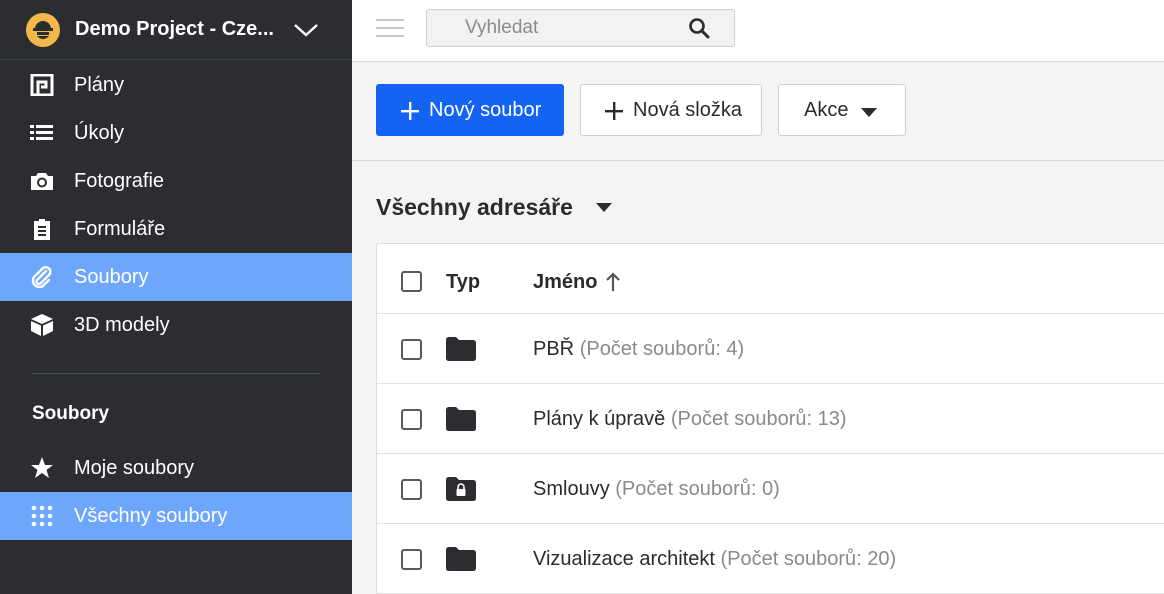 This screenshot has height=594, width=1164. I want to click on nav-item-ukoly: Úkoly, so click(176, 133).